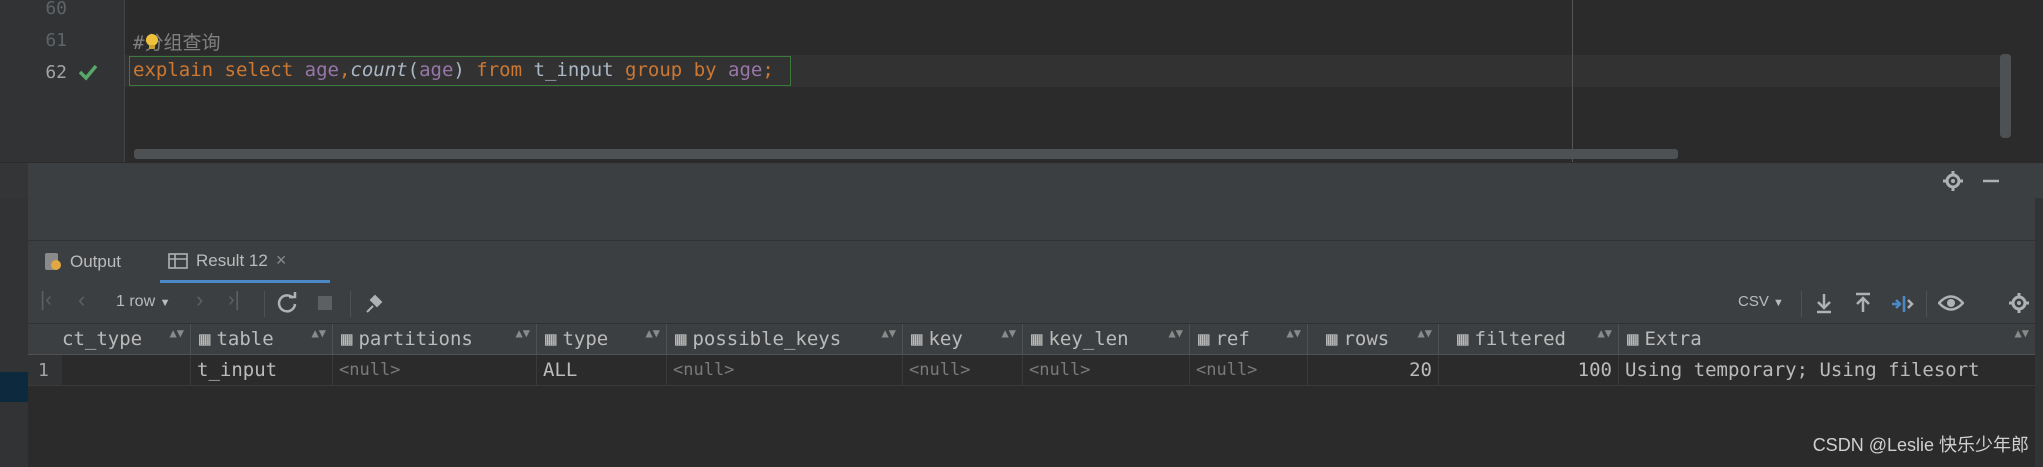 Image resolution: width=2043 pixels, height=467 pixels. What do you see at coordinates (1953, 181) in the screenshot?
I see `settings-gear-icon` at bounding box center [1953, 181].